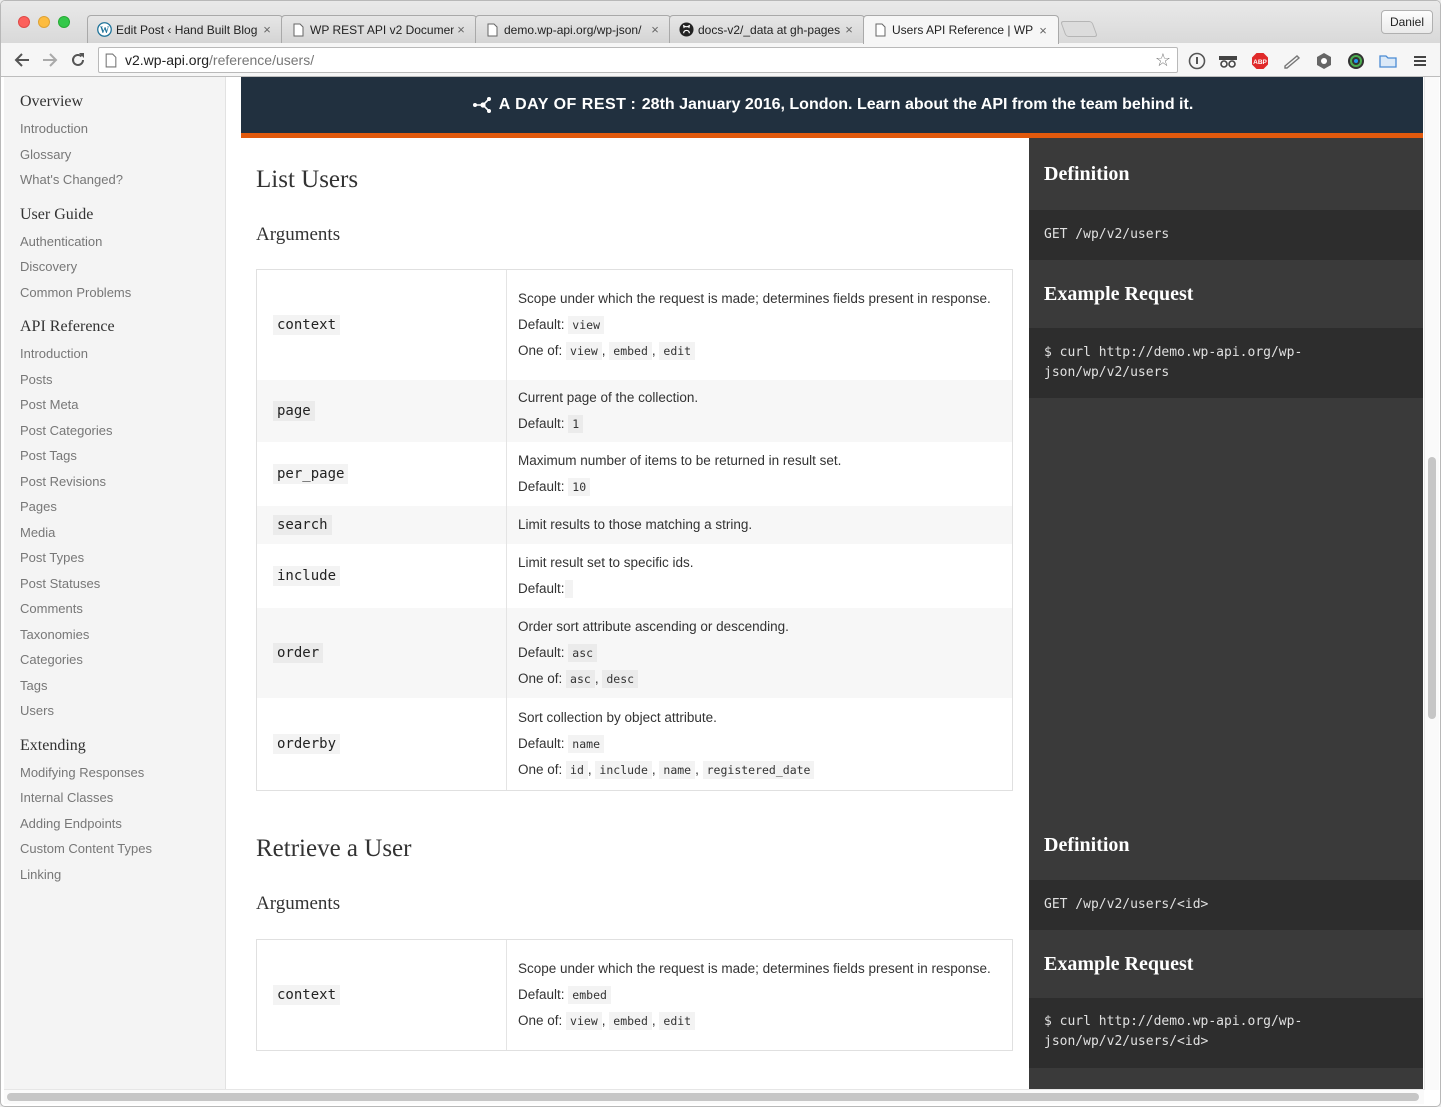  I want to click on browser-tab-active: Users API Reference | WP ×, so click(961, 29).